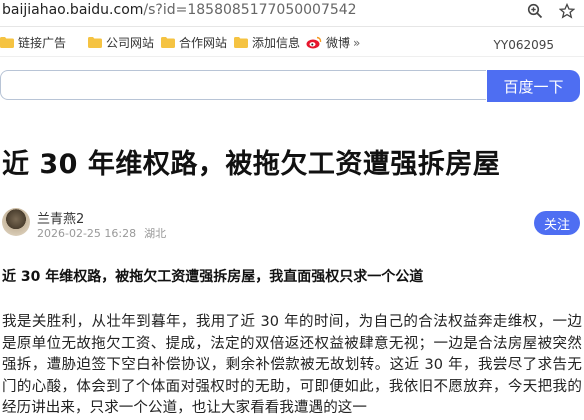 This screenshot has height=420, width=584. I want to click on publish-location: 湖北, so click(155, 233).